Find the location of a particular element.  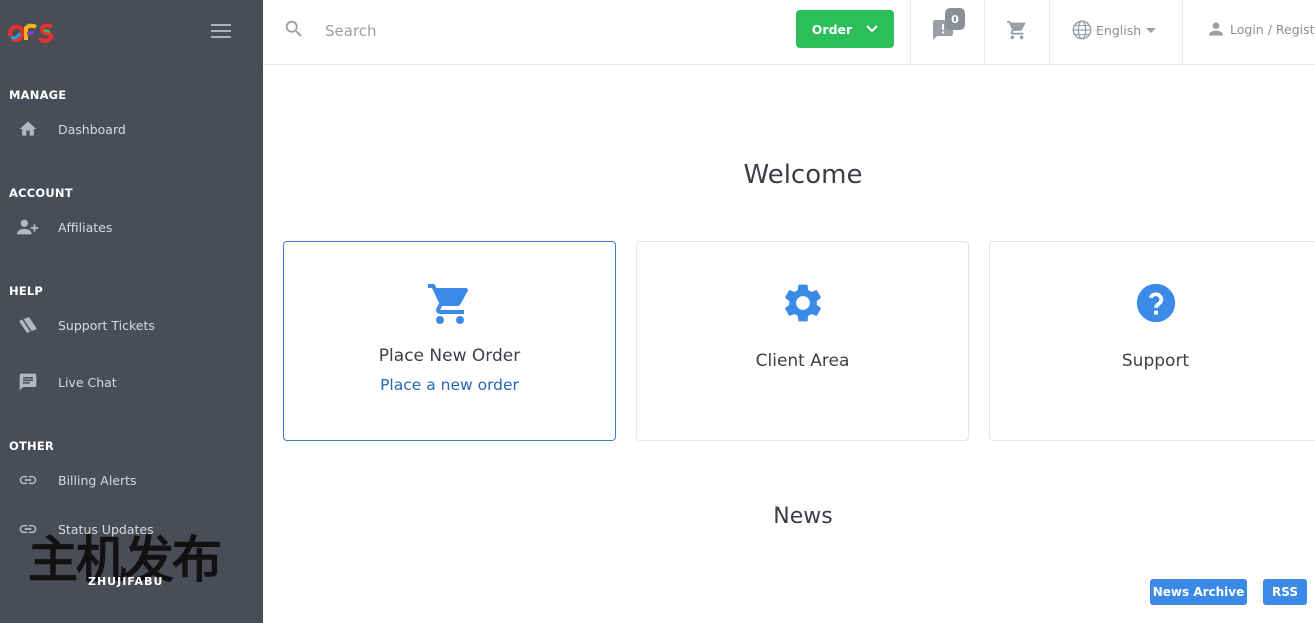

section-title-account: ACCOUNT is located at coordinates (41, 193).